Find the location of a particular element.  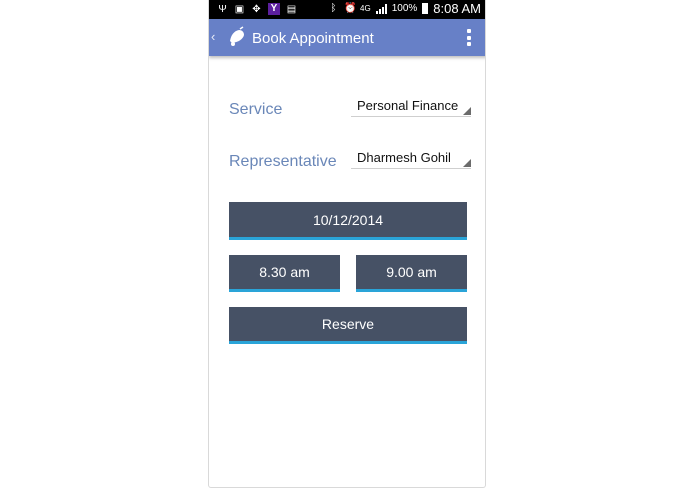

yahoo-icon: Y is located at coordinates (274, 9).